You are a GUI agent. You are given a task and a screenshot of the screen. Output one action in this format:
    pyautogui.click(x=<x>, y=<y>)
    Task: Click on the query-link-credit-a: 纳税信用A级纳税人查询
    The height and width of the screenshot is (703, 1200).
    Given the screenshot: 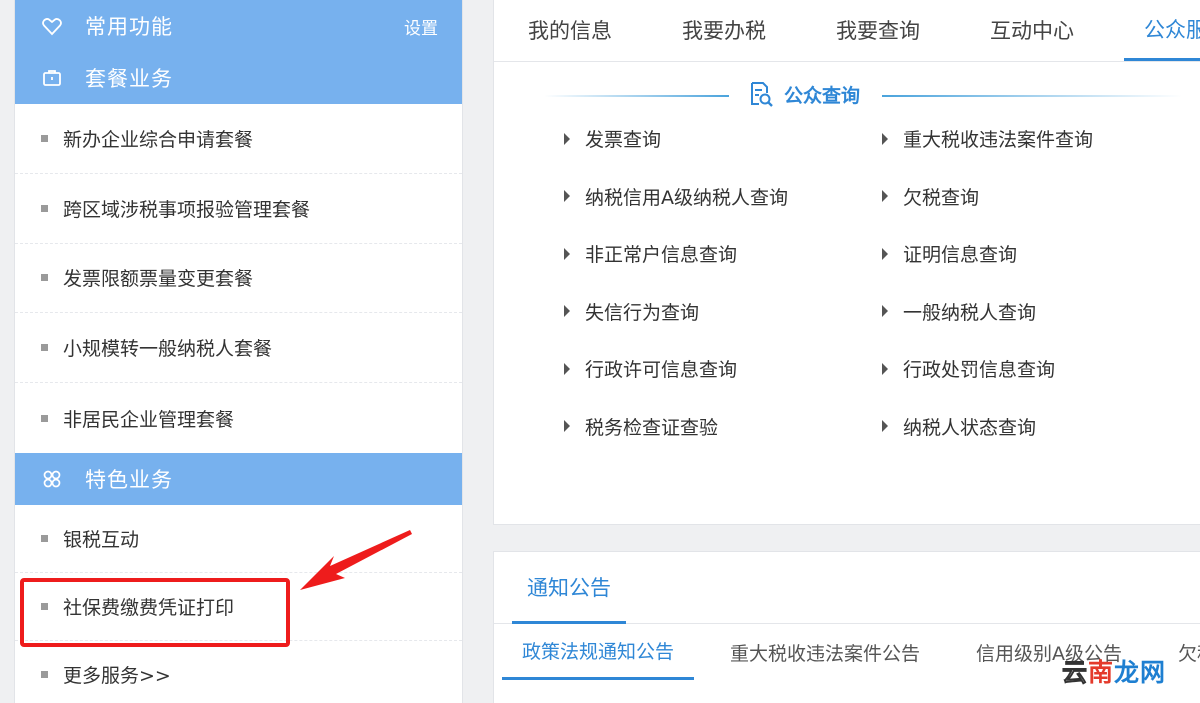 What is the action you would take?
    pyautogui.click(x=723, y=197)
    